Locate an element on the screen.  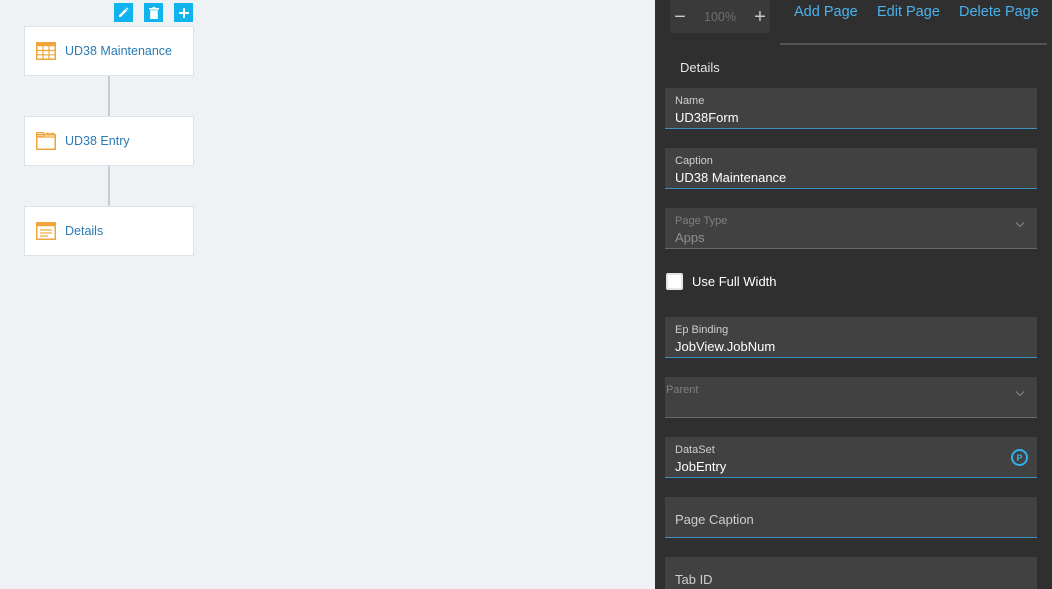
name-field: Name UD38Form is located at coordinates (851, 108).